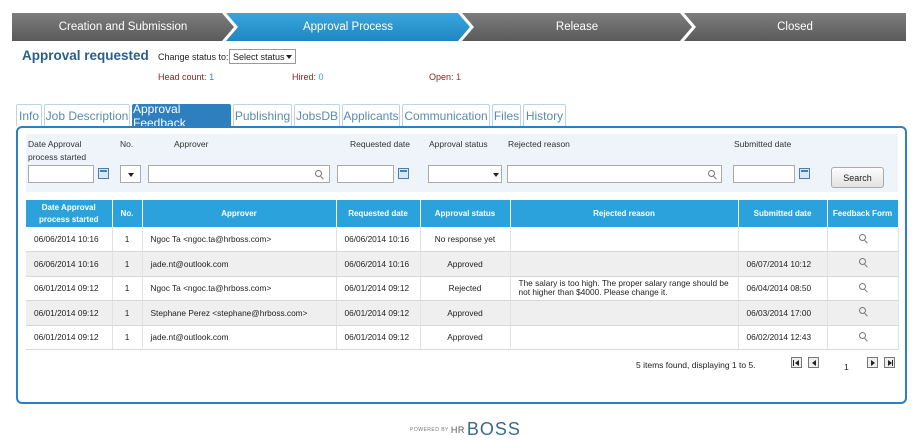  I want to click on tab-history: History, so click(544, 115).